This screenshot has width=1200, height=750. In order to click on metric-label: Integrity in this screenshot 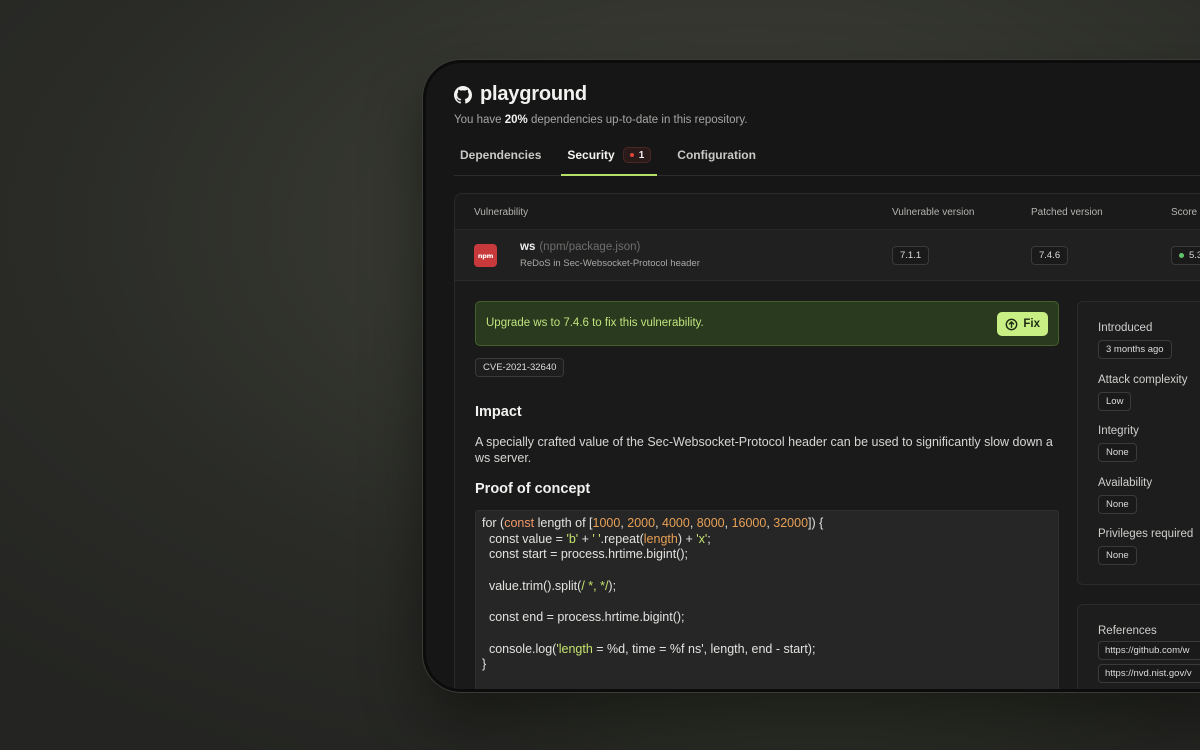, I will do `click(1118, 431)`.